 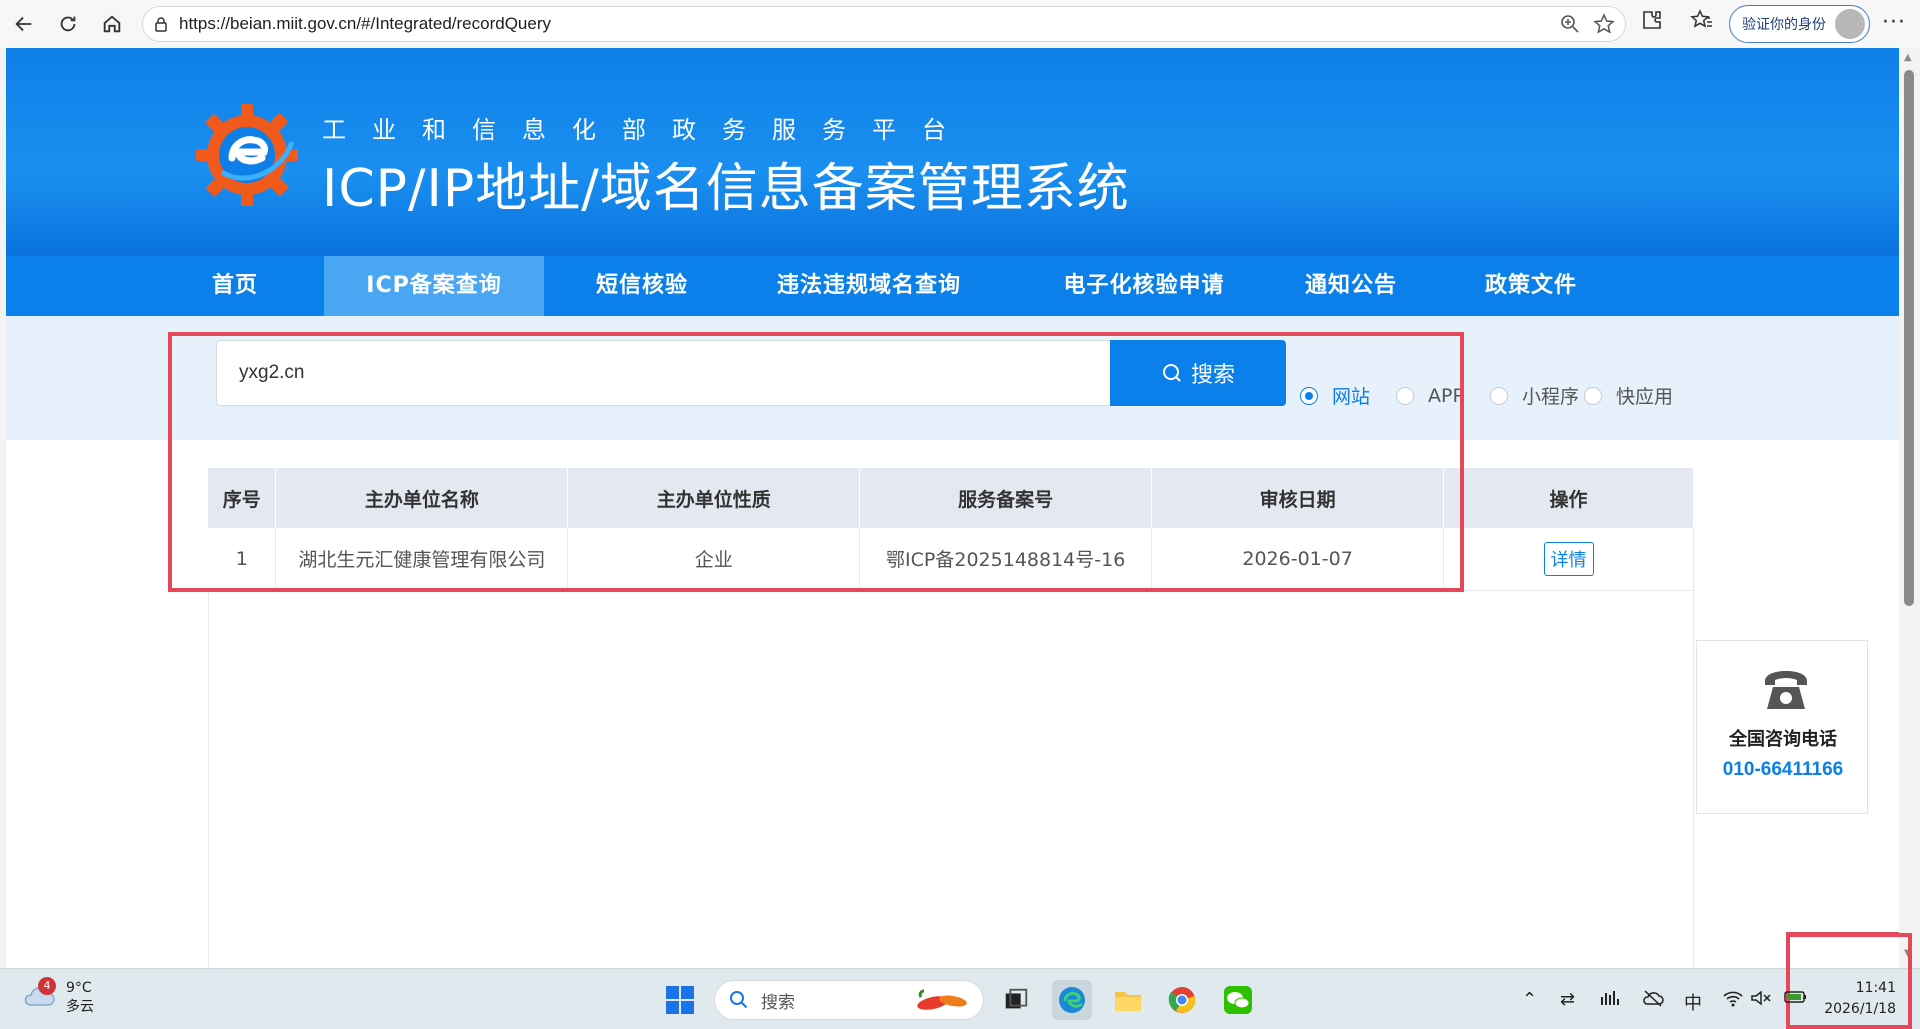 What do you see at coordinates (1796, 999) in the screenshot?
I see `battery-charging-icon` at bounding box center [1796, 999].